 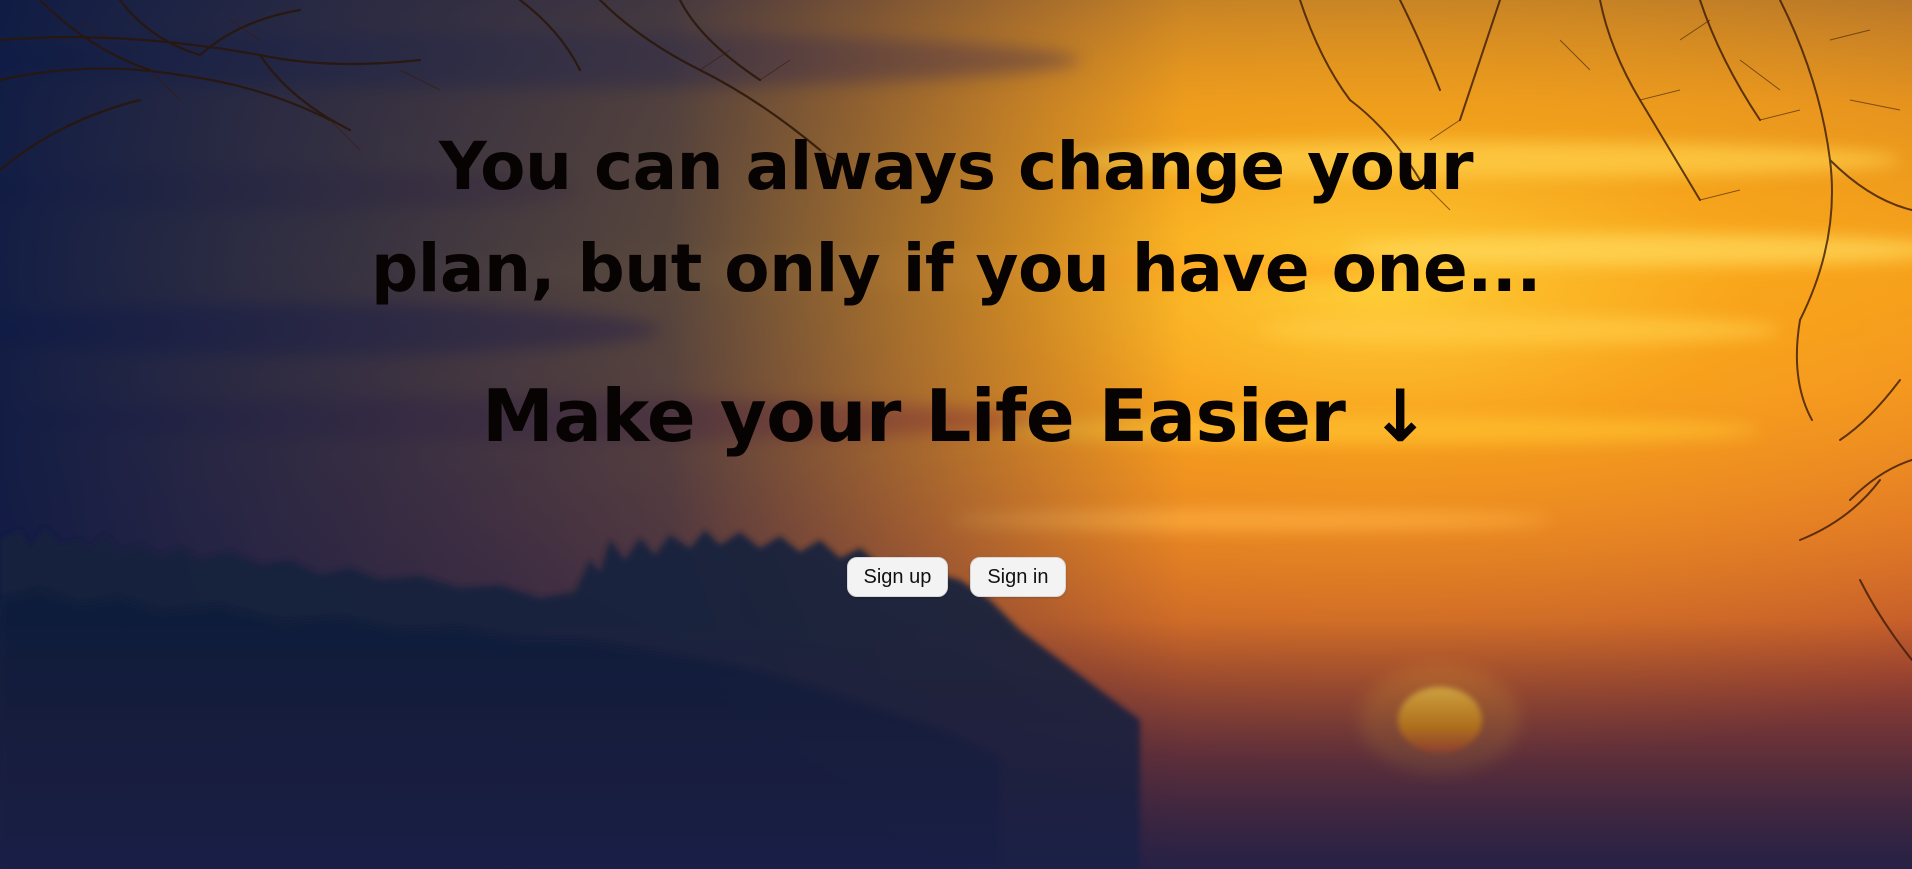 What do you see at coordinates (956, 166) in the screenshot?
I see `quote-line-1: You can always change your` at bounding box center [956, 166].